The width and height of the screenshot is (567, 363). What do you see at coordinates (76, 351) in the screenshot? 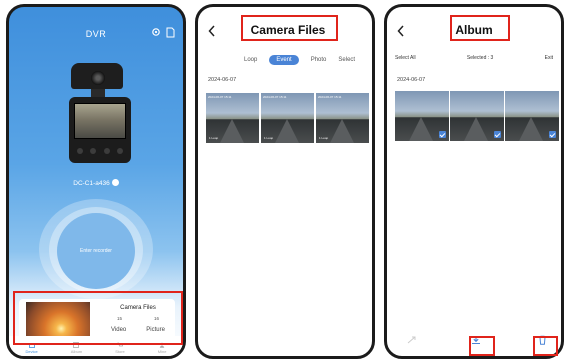
I see `tab-album-label: Album` at bounding box center [76, 351].